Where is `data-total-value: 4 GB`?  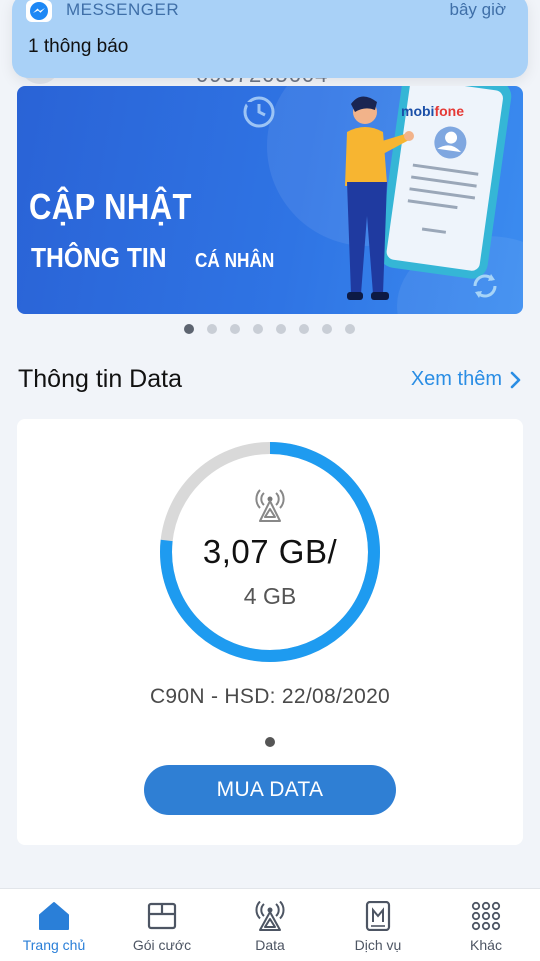
data-total-value: 4 GB is located at coordinates (270, 596).